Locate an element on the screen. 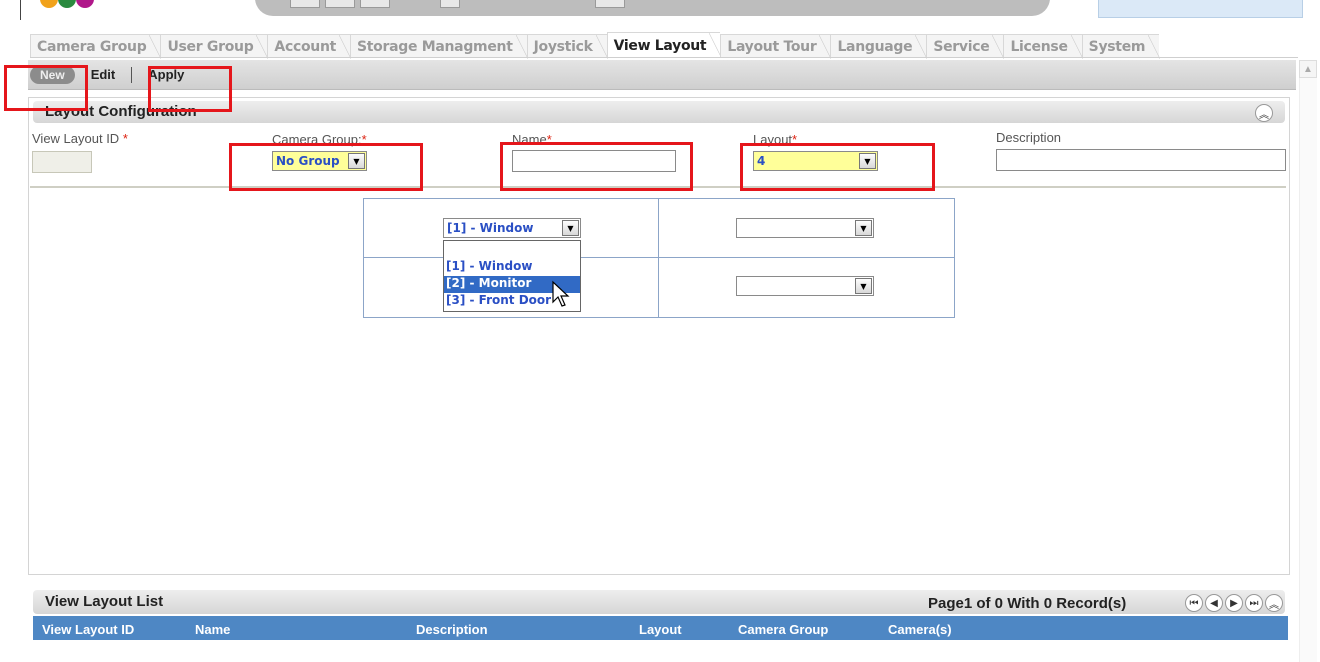 This screenshot has width=1320, height=662. column-header-name: Name is located at coordinates (212, 629).